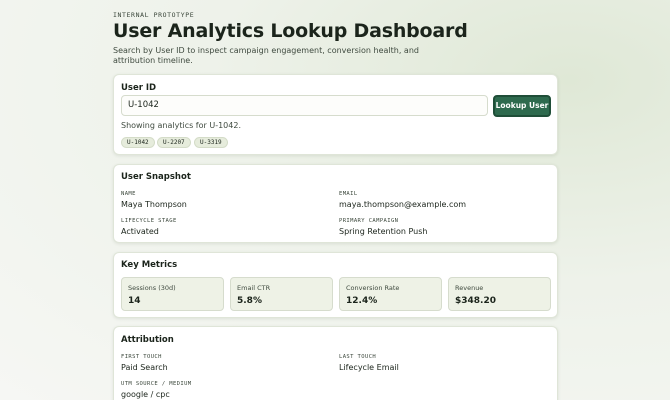  Describe the element at coordinates (475, 301) in the screenshot. I see `metric-value: $348.20` at that location.